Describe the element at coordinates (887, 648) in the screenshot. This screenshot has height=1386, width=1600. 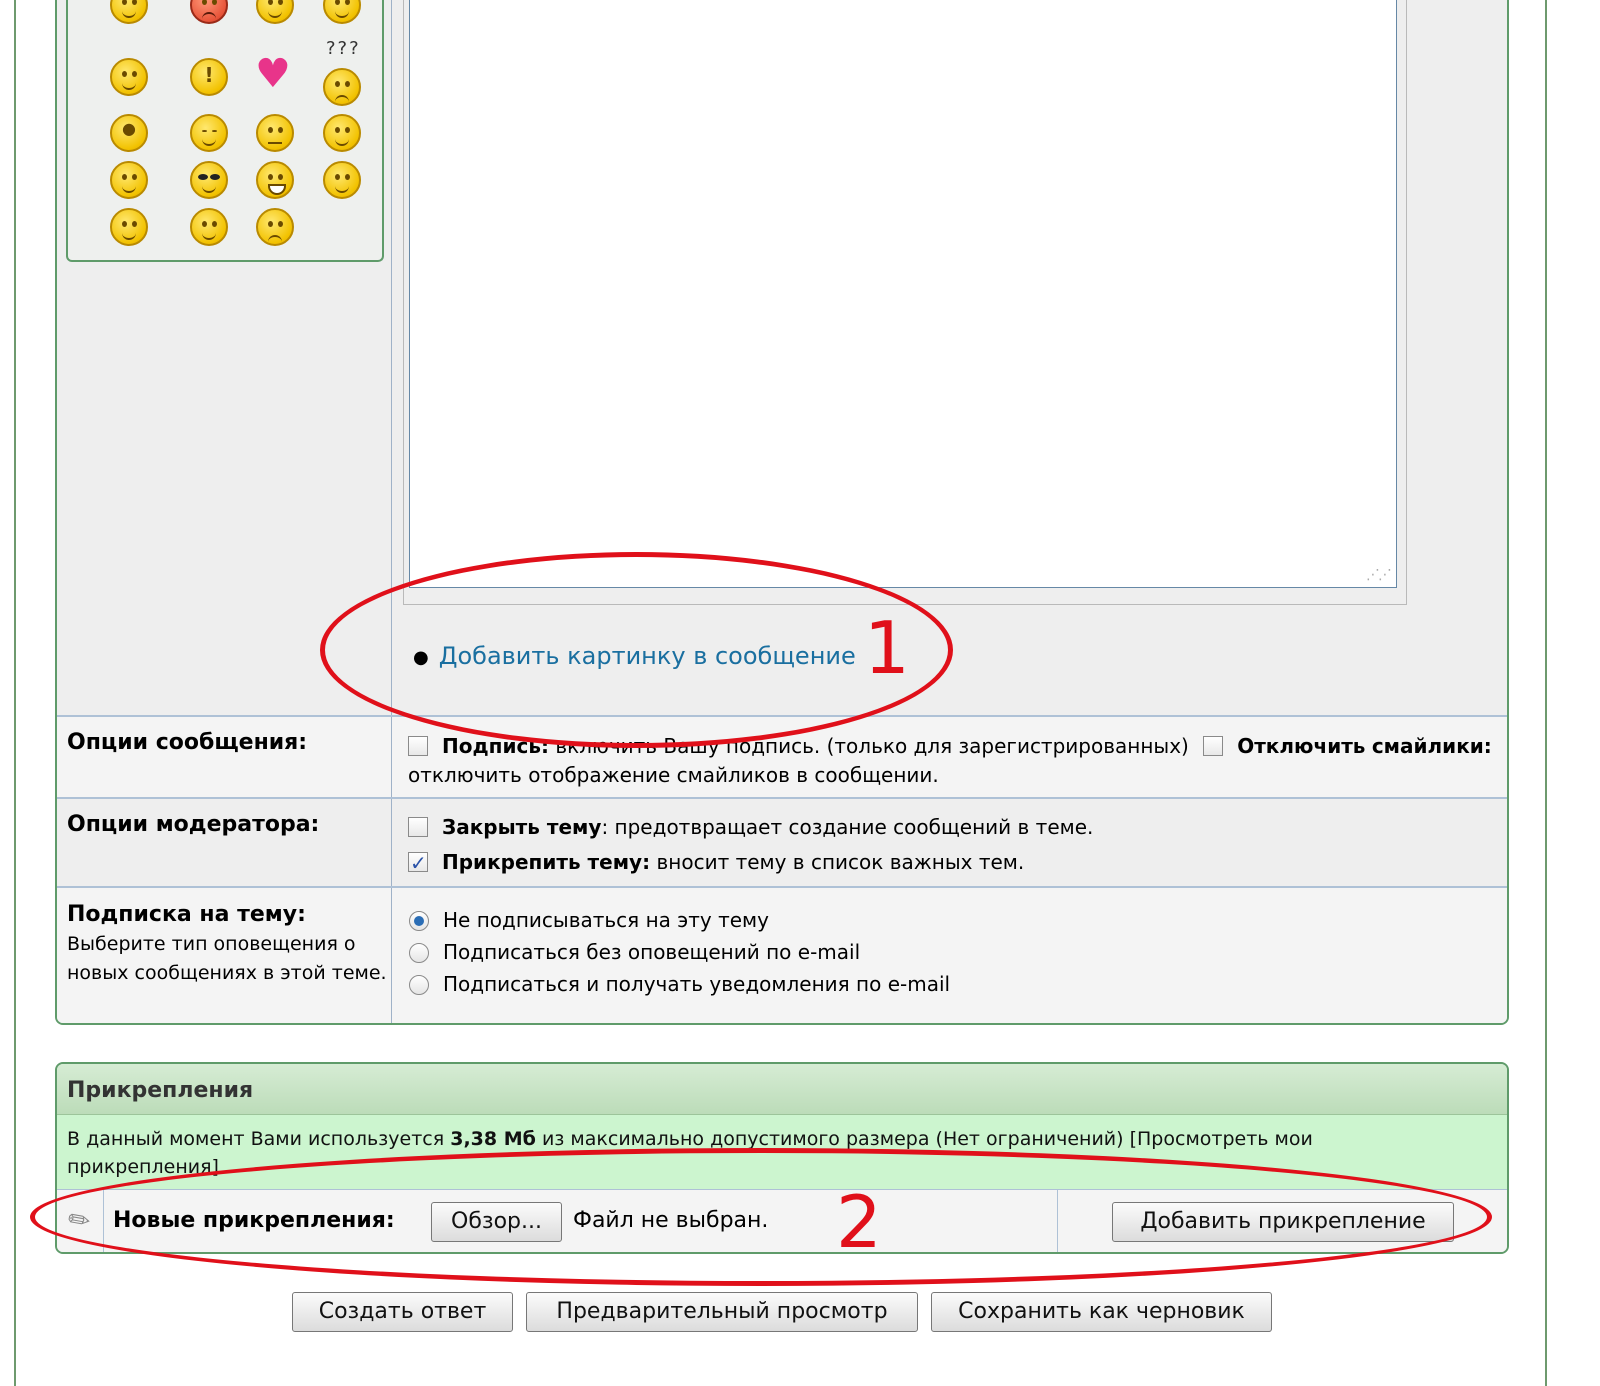
I see `annotation-number-1: 1` at that location.